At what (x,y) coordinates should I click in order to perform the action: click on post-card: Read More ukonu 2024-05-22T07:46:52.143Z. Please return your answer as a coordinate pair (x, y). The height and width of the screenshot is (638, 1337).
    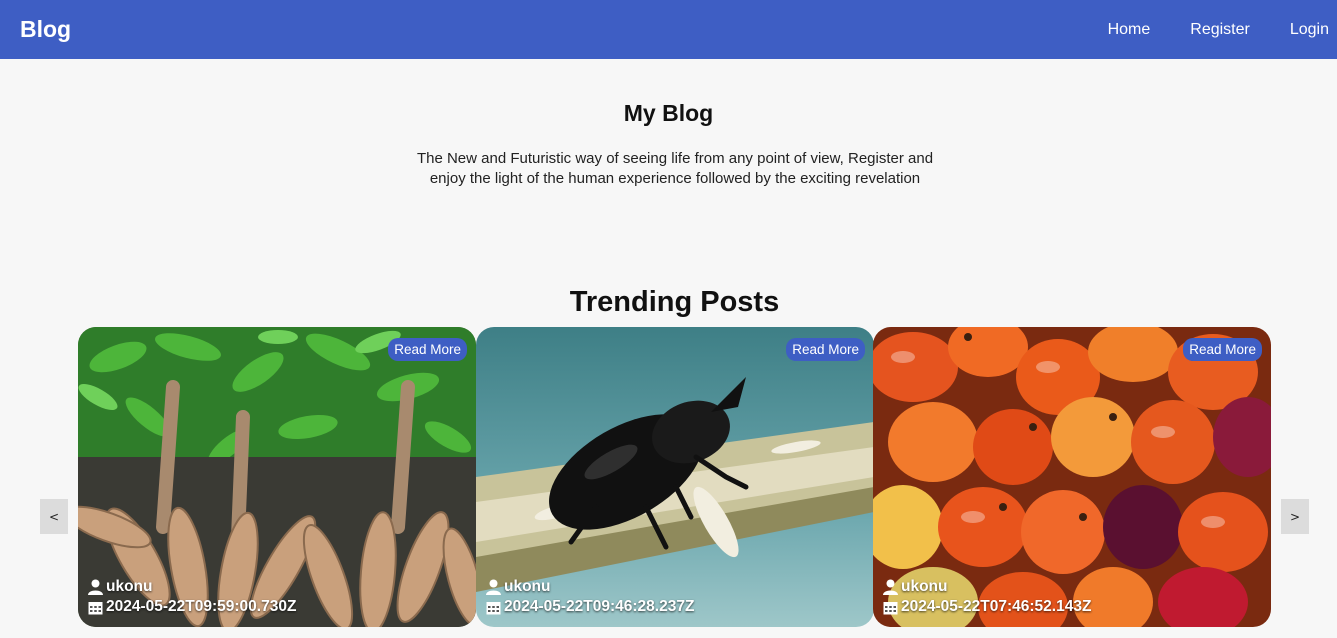
    Looking at the image, I should click on (1072, 477).